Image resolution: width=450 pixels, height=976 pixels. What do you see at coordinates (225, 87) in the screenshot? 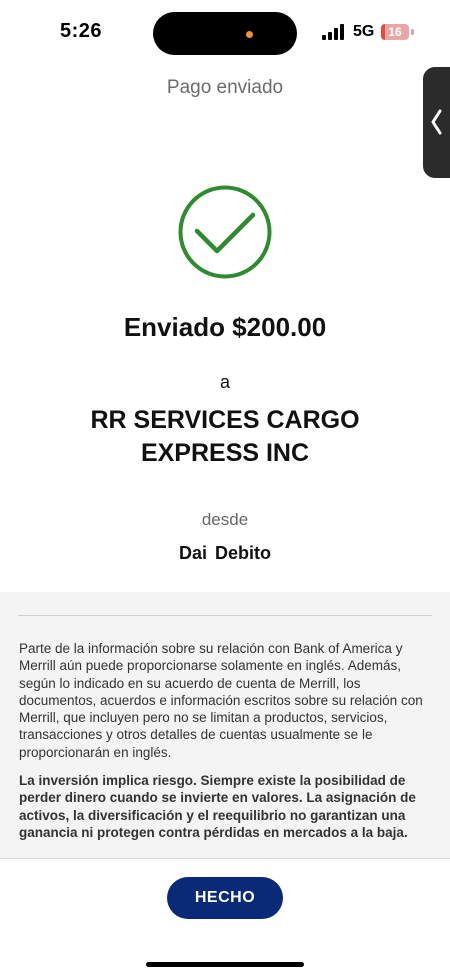
I see `page-title: Pago enviado` at bounding box center [225, 87].